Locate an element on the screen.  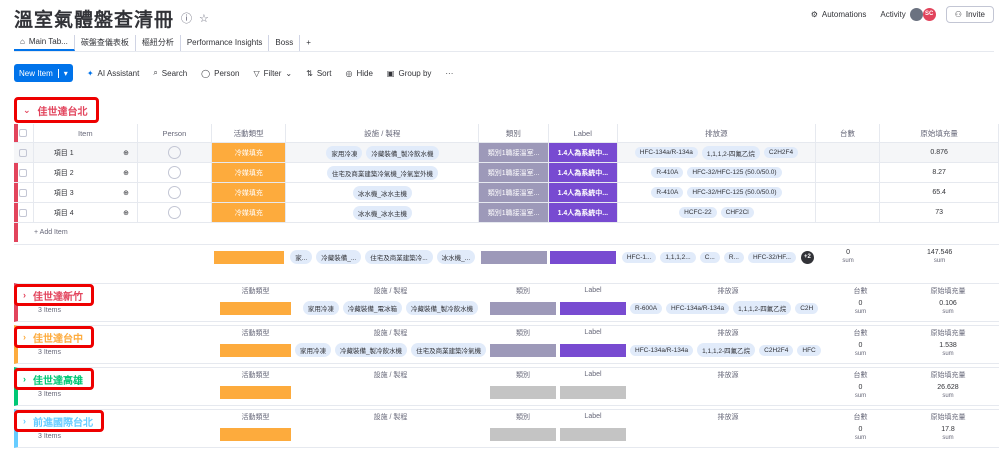
checkbox-icon is located at coordinates (23, 192).